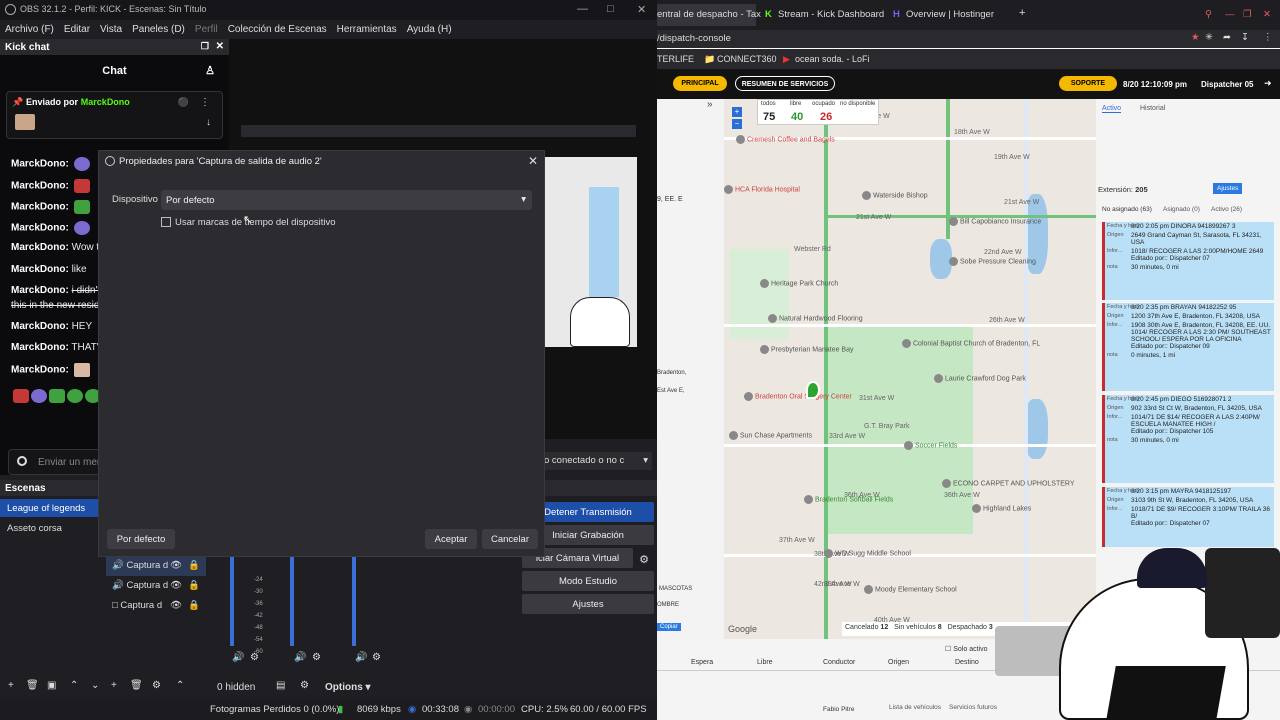 This screenshot has height=720, width=1280. What do you see at coordinates (1195, 37) in the screenshot?
I see `bookmark-star-icon: ★` at bounding box center [1195, 37].